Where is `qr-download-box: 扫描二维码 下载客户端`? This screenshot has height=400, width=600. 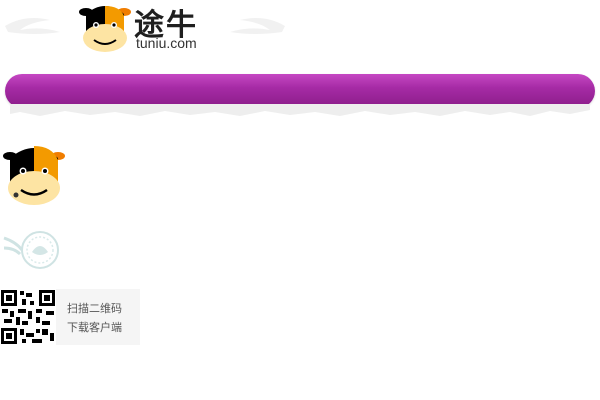 qr-download-box: 扫描二维码 下载客户端 is located at coordinates (70, 317).